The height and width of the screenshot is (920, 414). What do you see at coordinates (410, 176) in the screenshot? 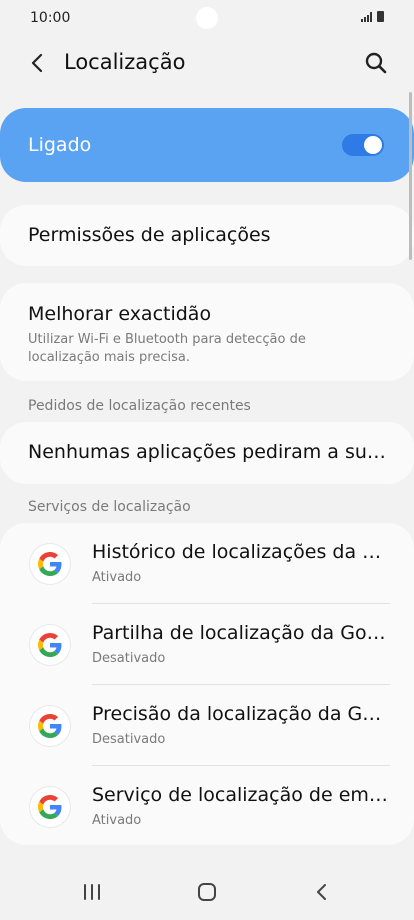
I see `scrollbar` at bounding box center [410, 176].